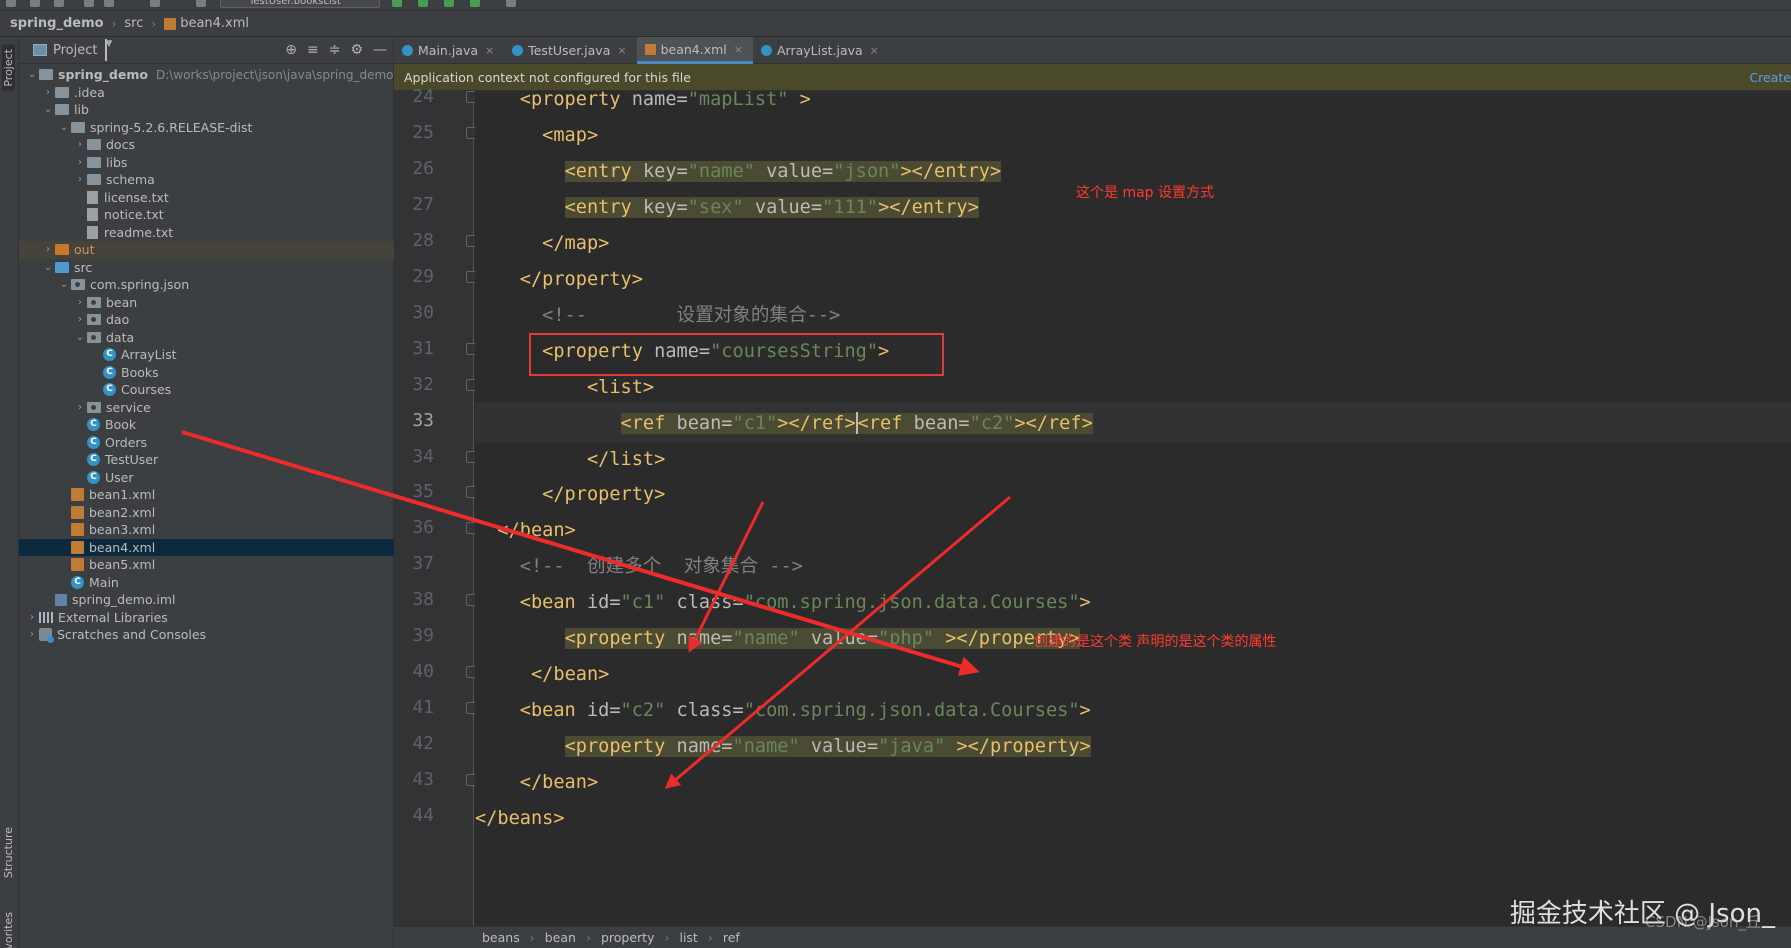 The image size is (1791, 948). Describe the element at coordinates (201, 3) in the screenshot. I see `hammer-icon` at that location.